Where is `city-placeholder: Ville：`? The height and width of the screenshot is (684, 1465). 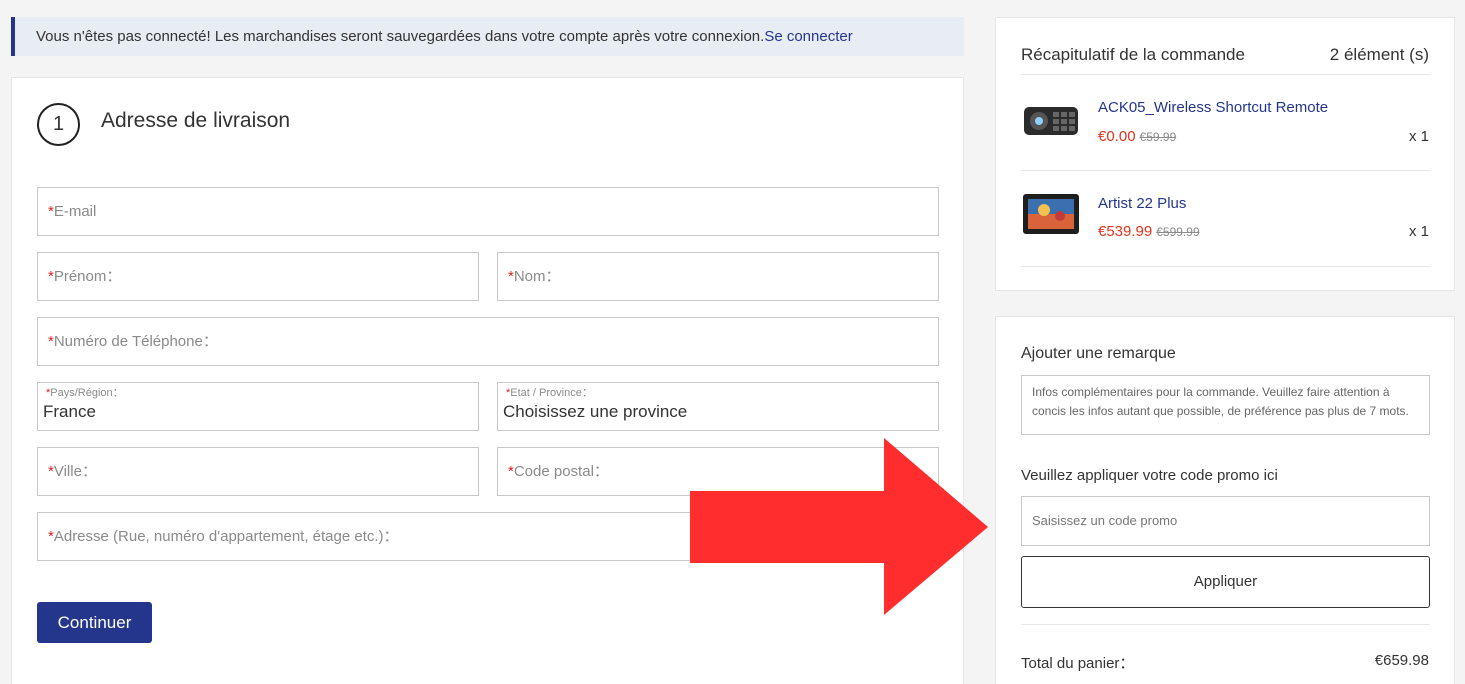 city-placeholder: Ville： is located at coordinates (75, 471).